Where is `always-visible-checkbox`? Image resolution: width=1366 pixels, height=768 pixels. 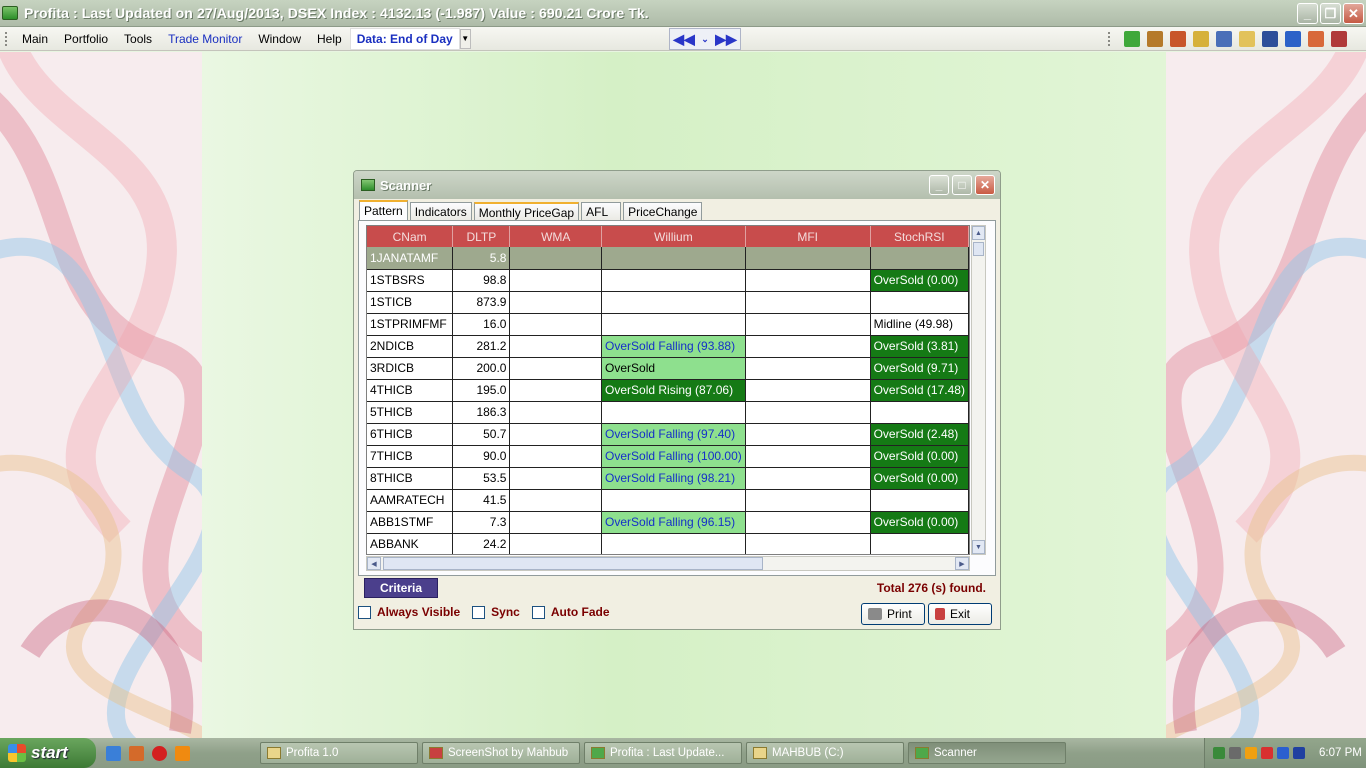
always-visible-checkbox is located at coordinates (364, 612).